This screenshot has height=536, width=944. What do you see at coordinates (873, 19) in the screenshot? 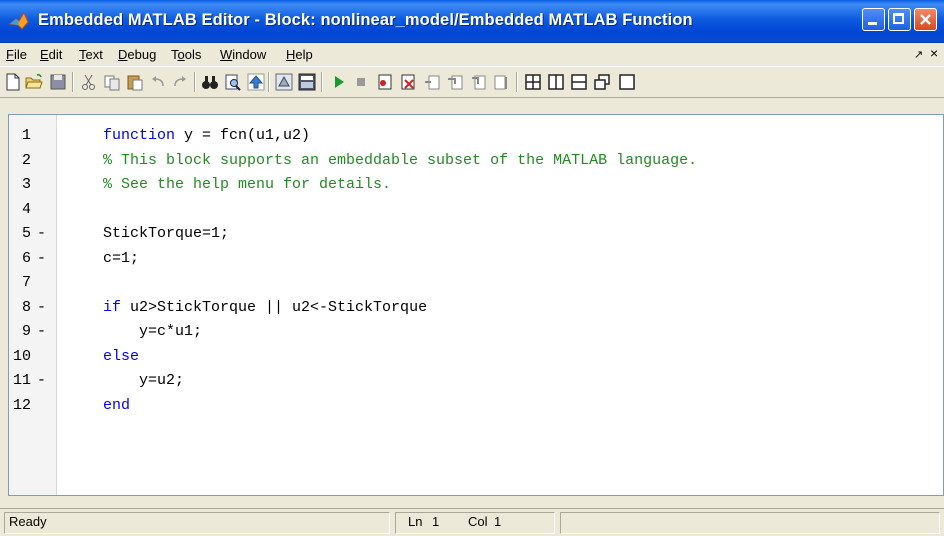
I see `minimize-button` at bounding box center [873, 19].